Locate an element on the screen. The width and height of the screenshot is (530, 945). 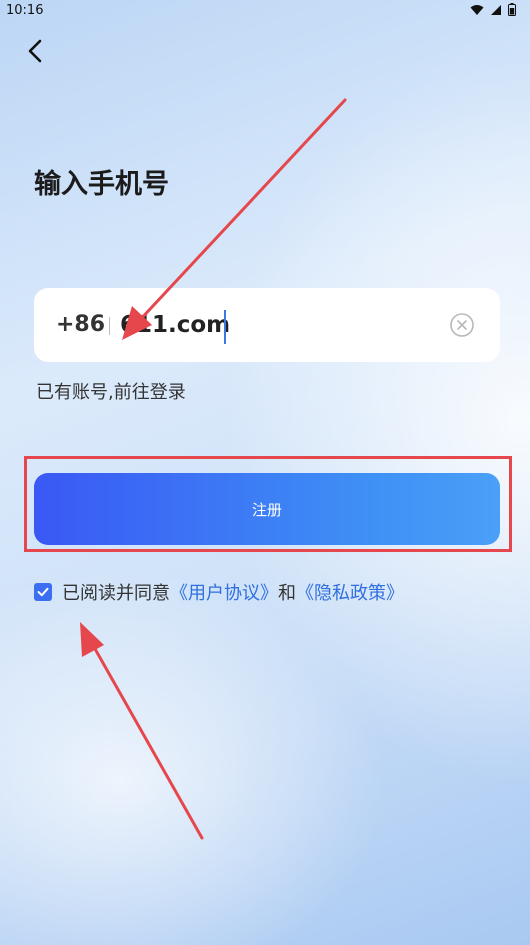
check-icon is located at coordinates (43, 592).